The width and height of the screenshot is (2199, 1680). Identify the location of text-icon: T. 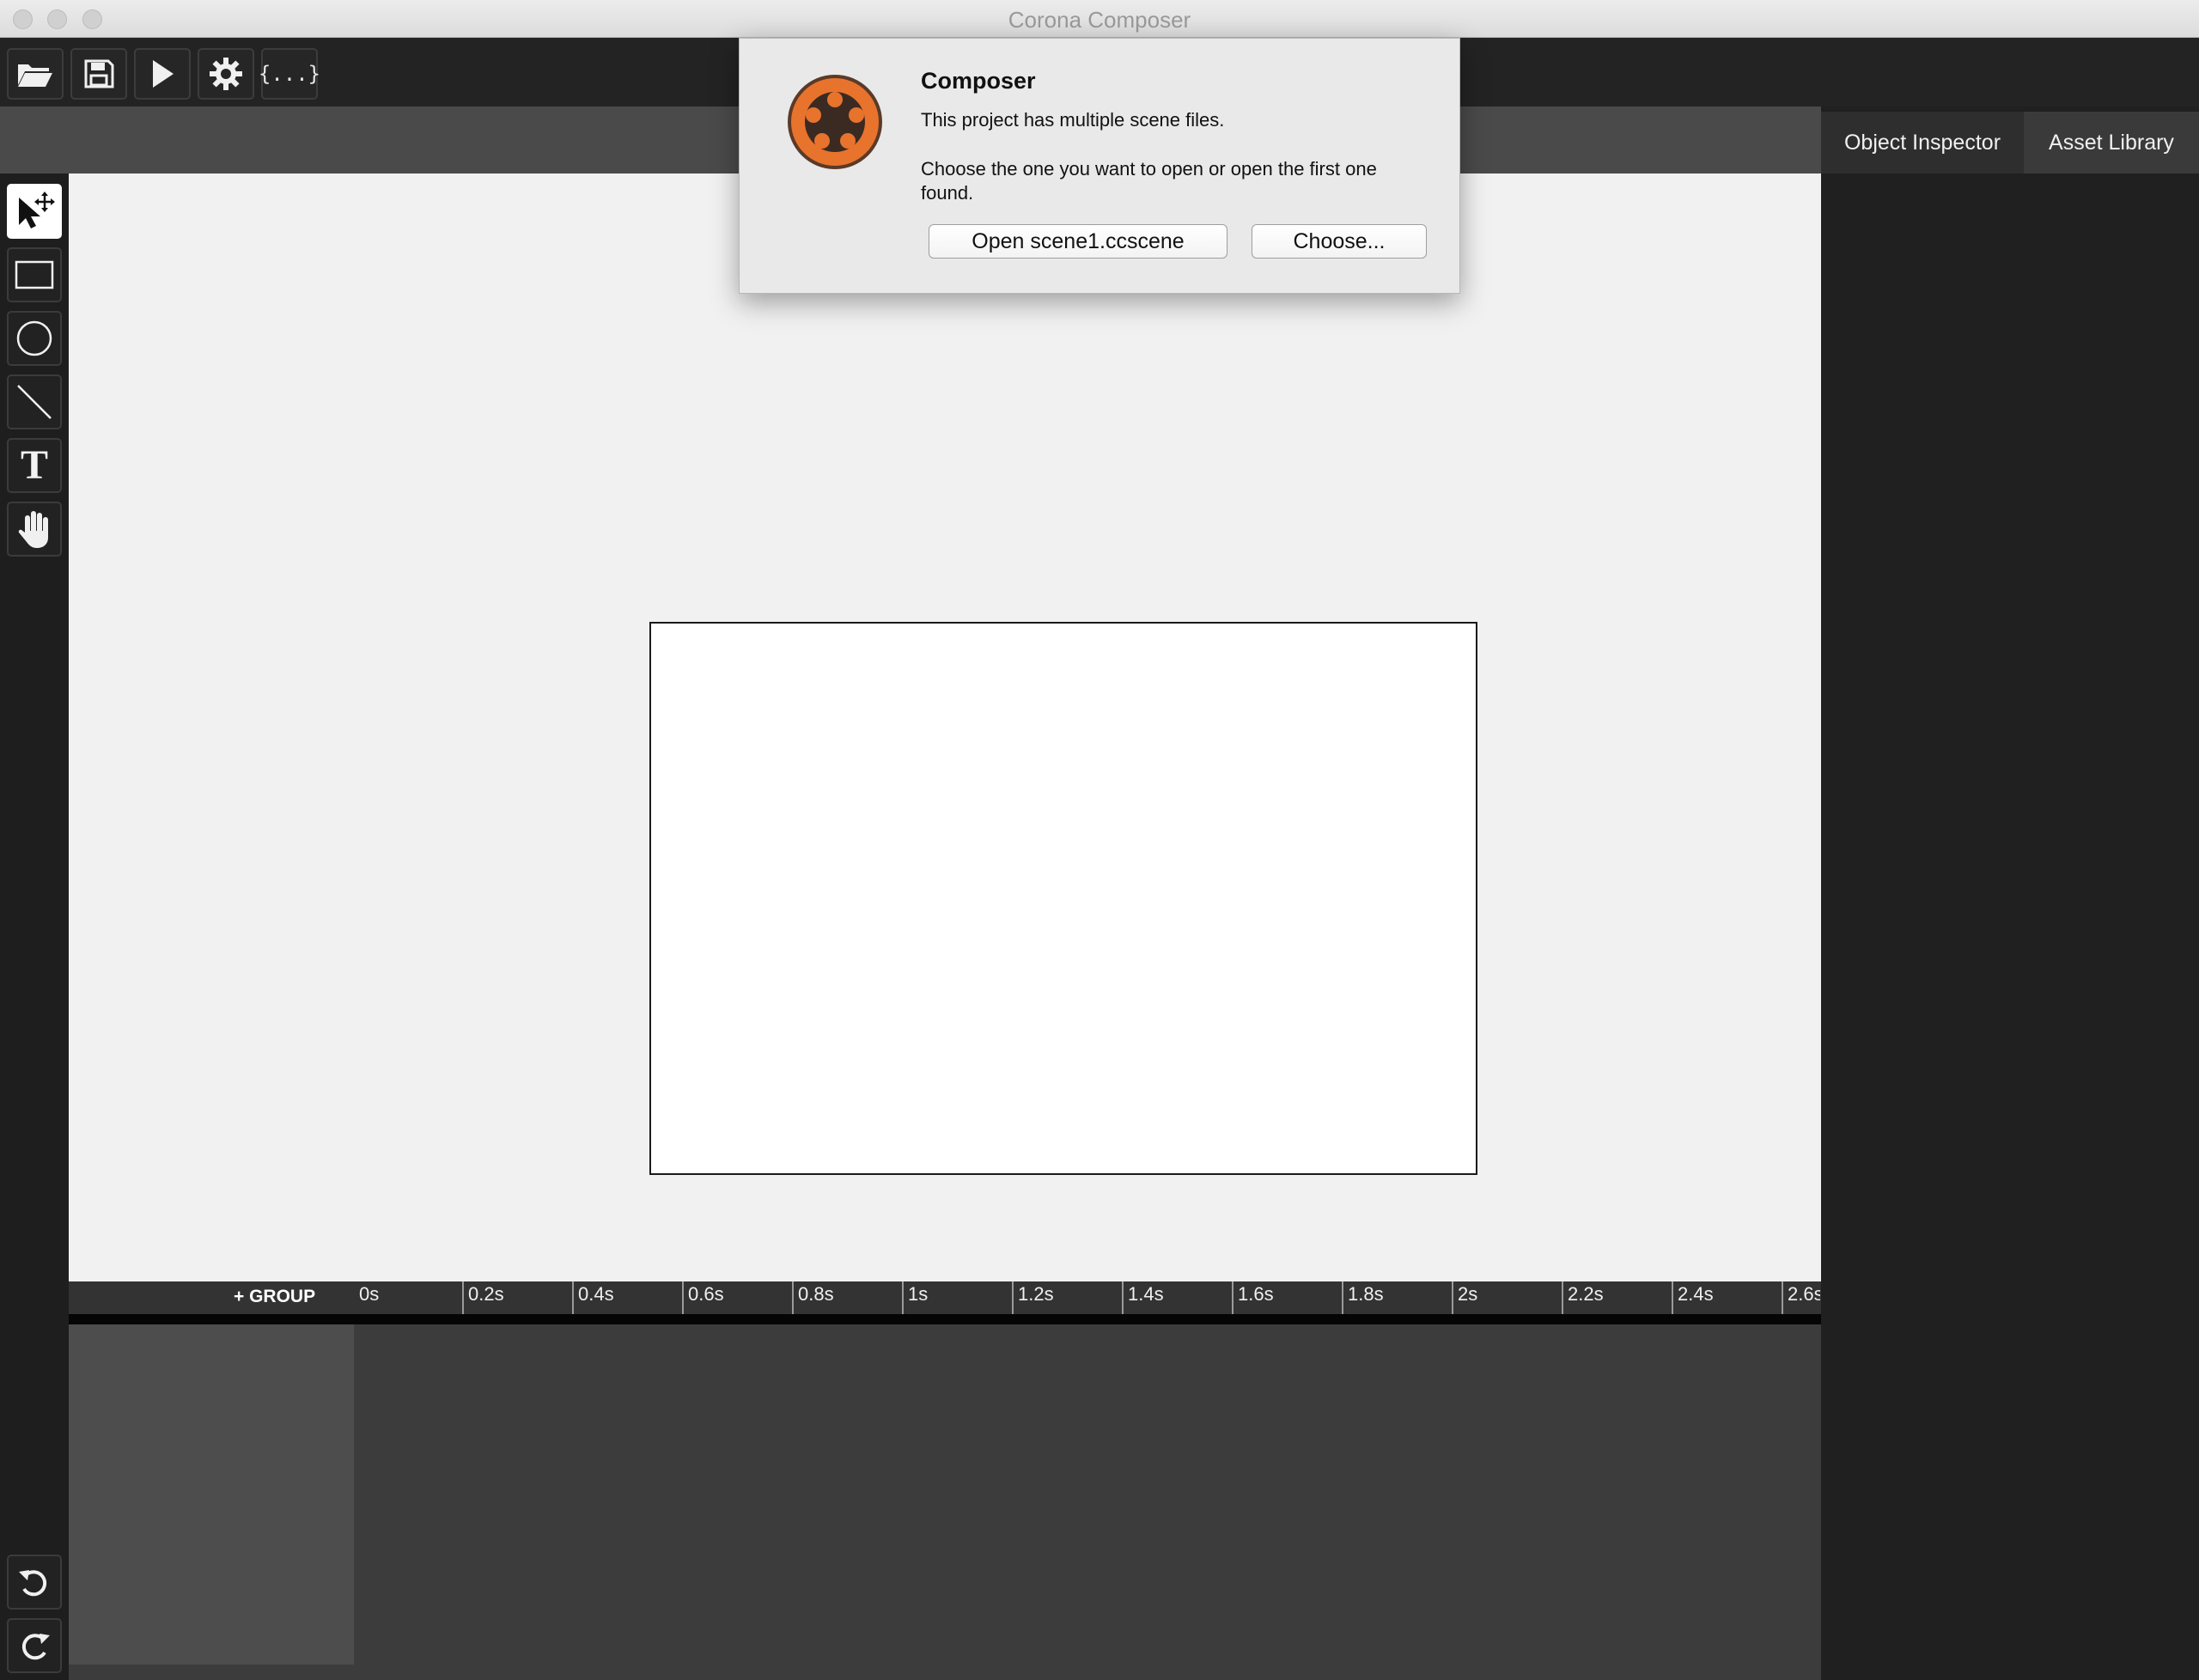
(34, 465).